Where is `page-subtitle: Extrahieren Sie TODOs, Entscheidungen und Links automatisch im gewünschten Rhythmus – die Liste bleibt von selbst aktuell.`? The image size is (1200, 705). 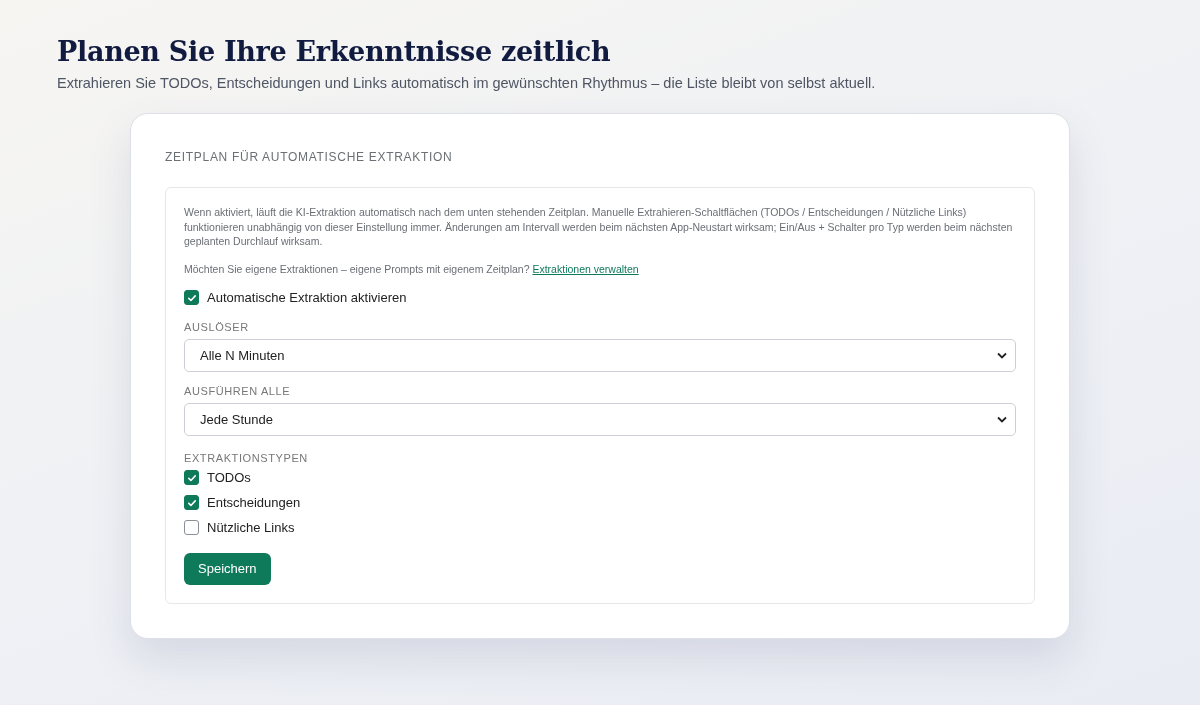
page-subtitle: Extrahieren Sie TODOs, Entscheidungen und Links automatisch im gewünschten Rhythmus – die Liste bleibt von selbst aktuell. is located at coordinates (467, 83).